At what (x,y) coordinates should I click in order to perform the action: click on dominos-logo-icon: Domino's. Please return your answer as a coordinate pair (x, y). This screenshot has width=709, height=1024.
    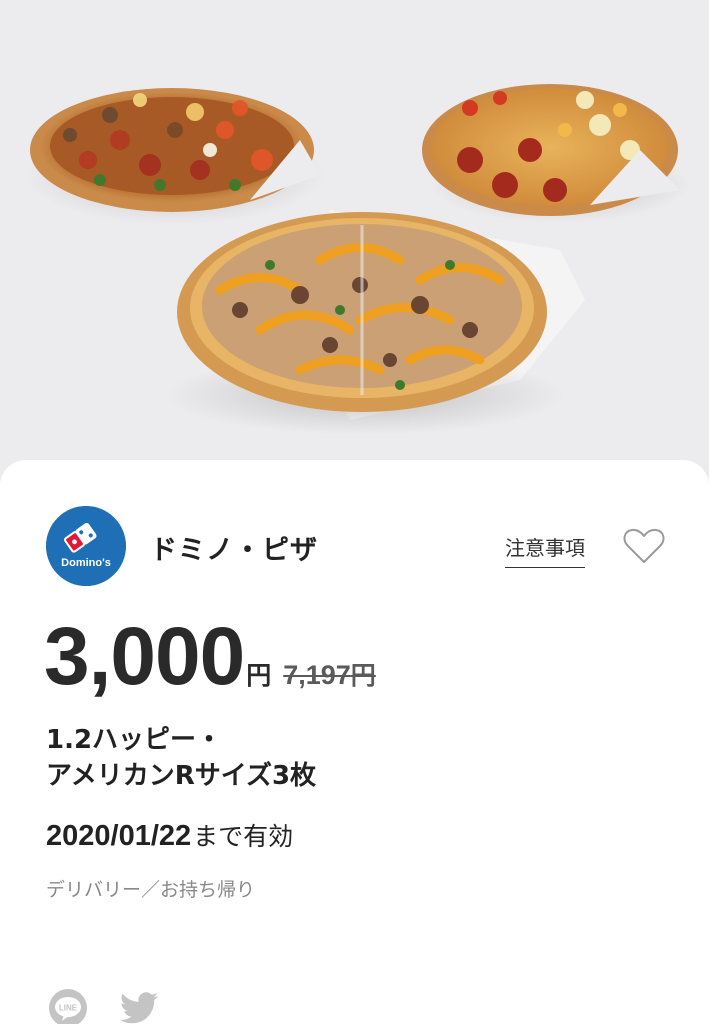
    Looking at the image, I should click on (86, 546).